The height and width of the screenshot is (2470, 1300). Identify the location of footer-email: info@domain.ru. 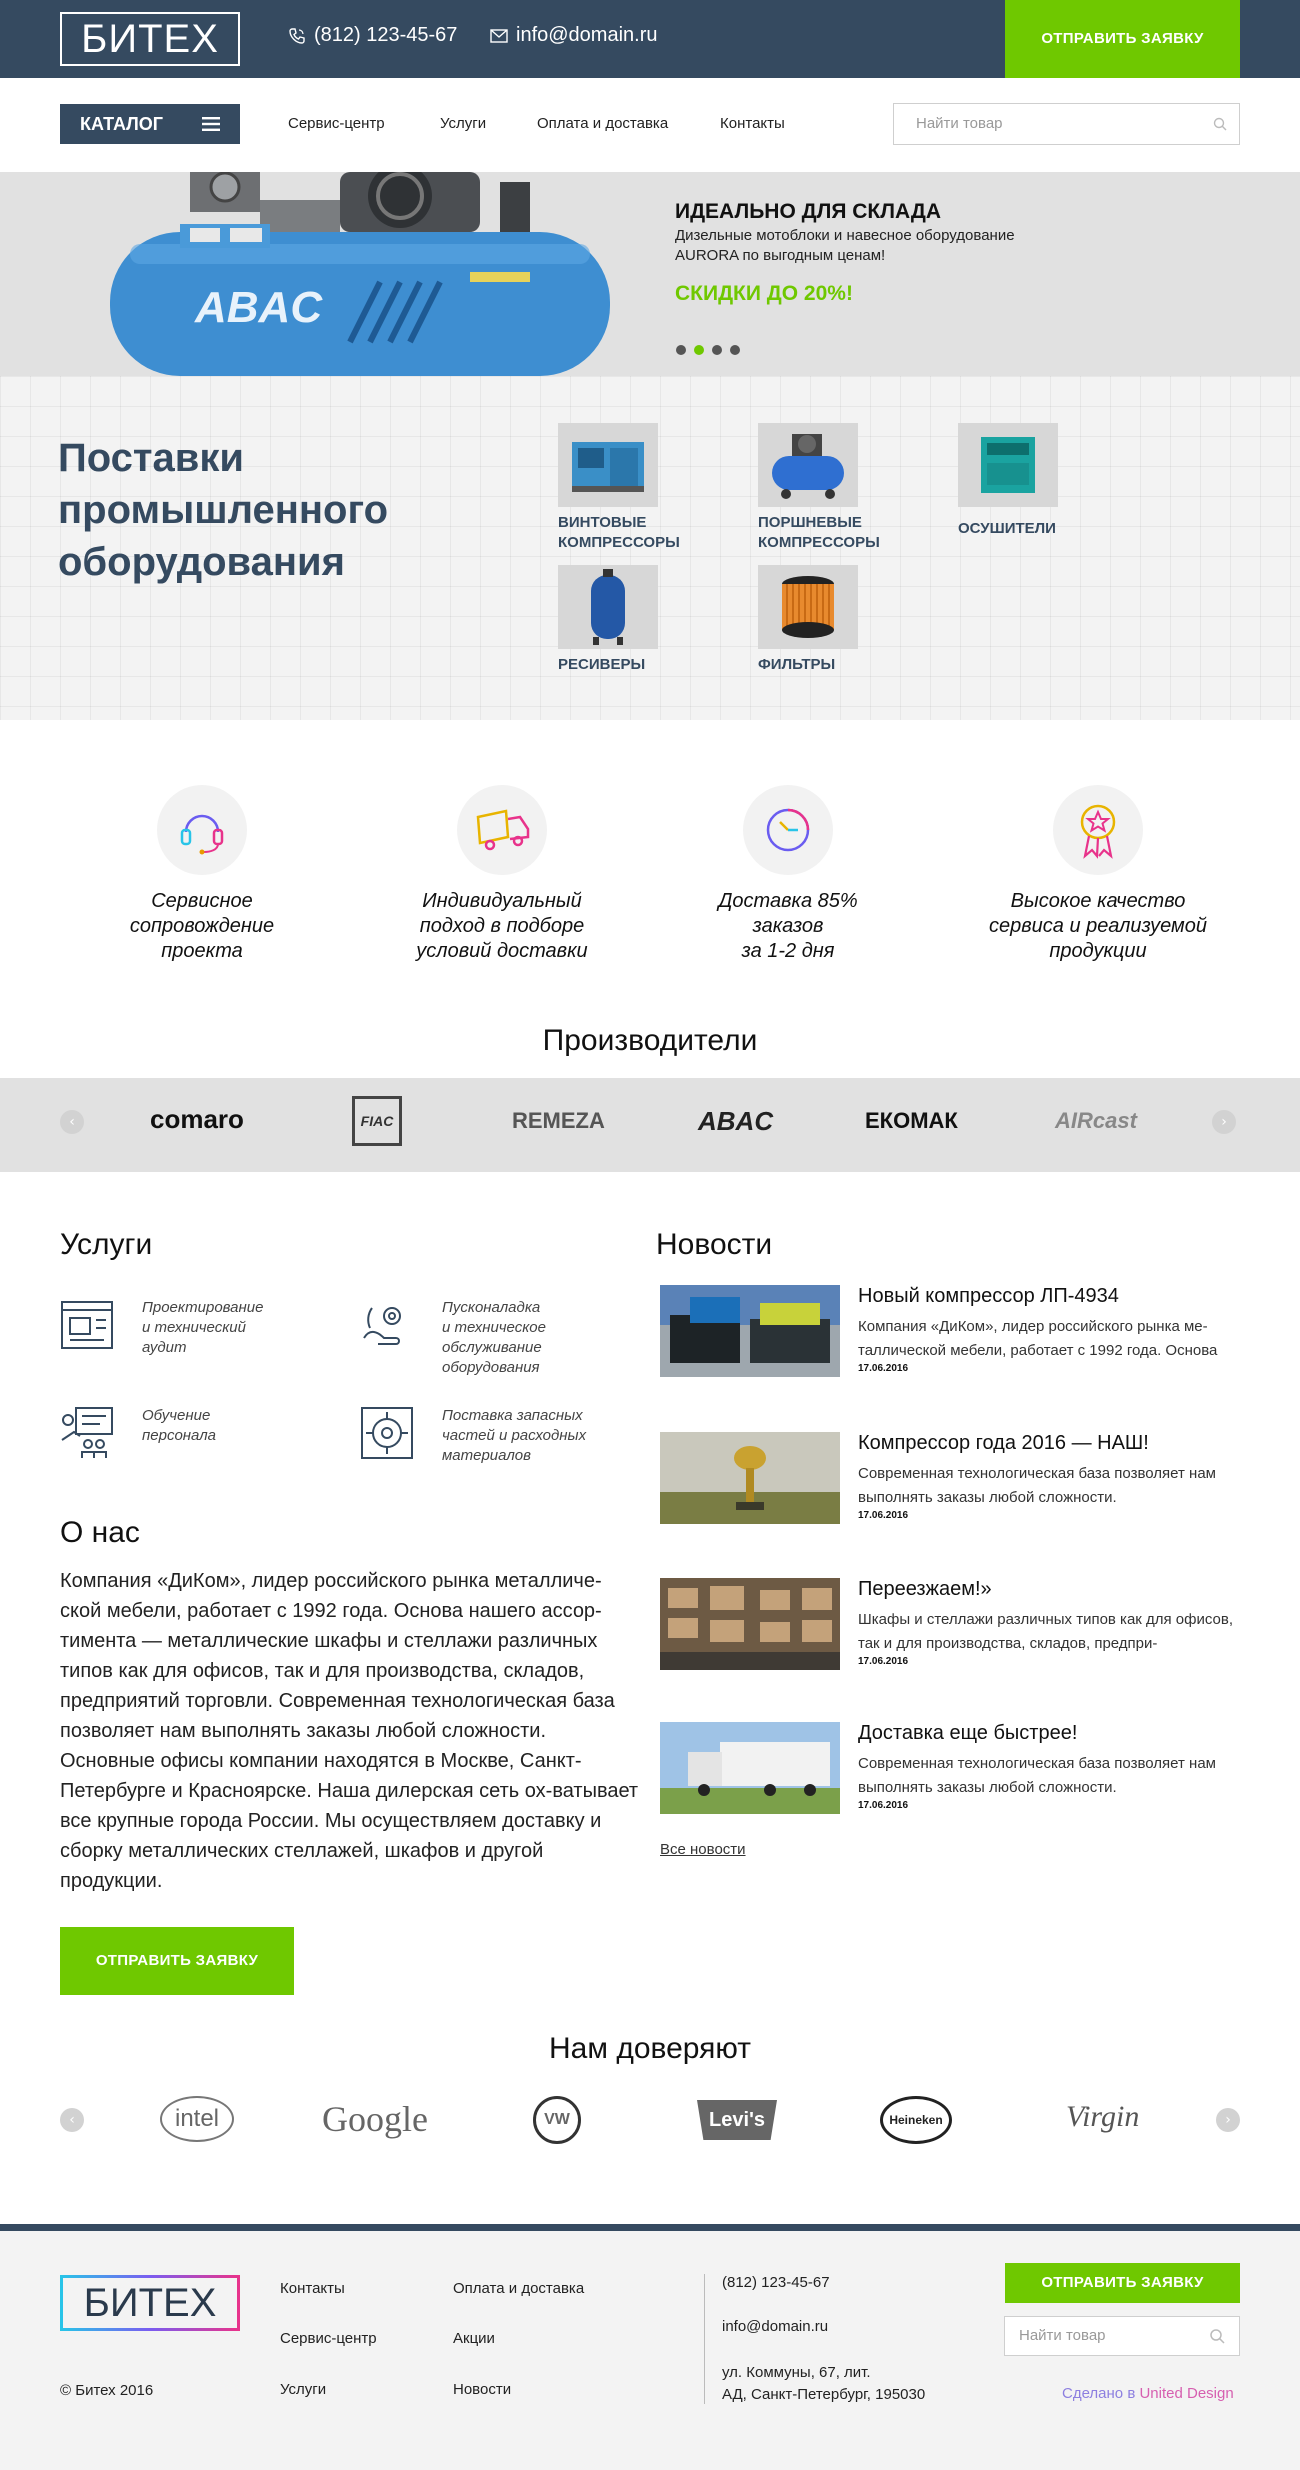
(775, 2326).